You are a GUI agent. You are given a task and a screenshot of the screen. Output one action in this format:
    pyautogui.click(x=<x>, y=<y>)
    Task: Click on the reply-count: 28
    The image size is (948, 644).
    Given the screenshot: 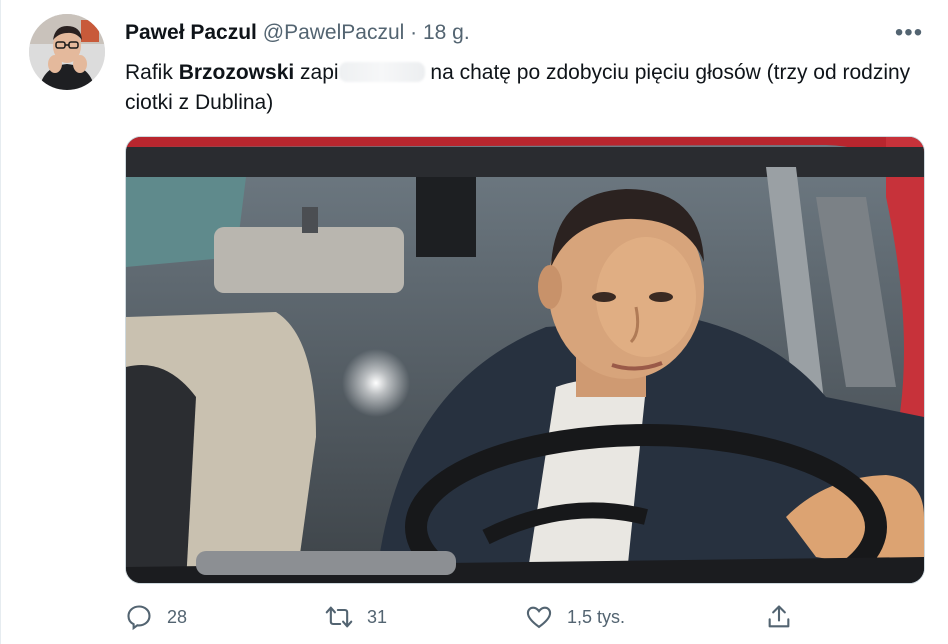 What is the action you would take?
    pyautogui.click(x=177, y=616)
    